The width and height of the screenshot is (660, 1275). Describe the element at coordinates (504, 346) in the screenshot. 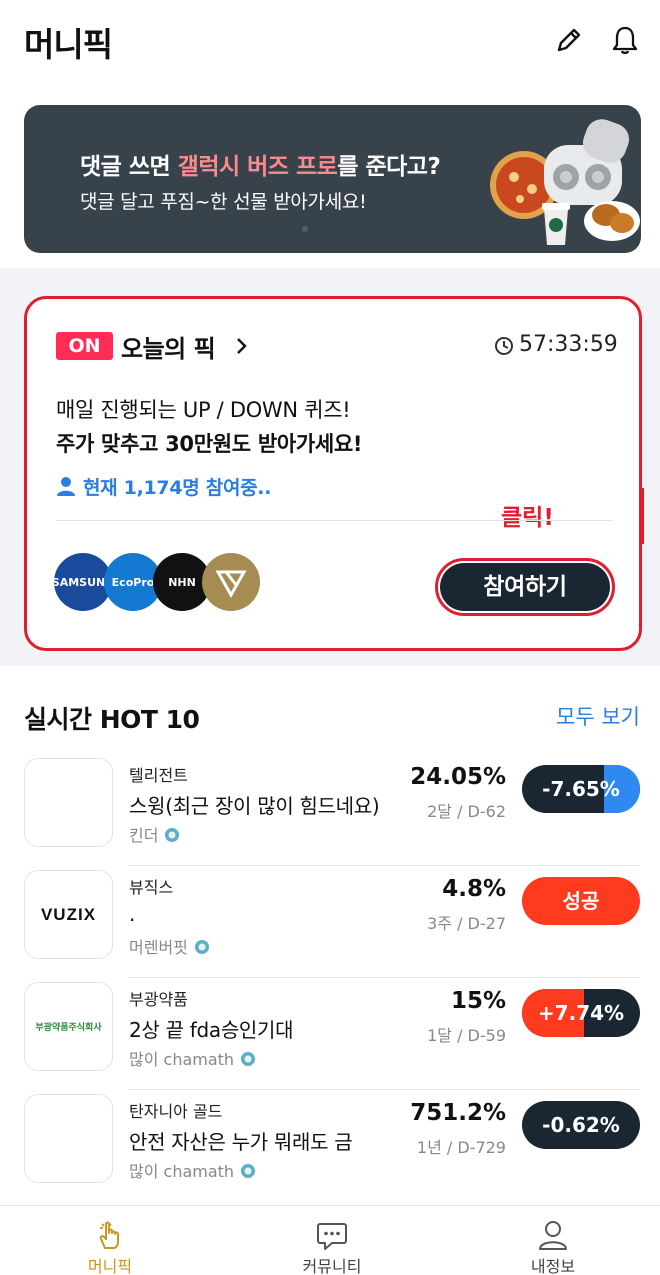

I see `clock-icon` at that location.